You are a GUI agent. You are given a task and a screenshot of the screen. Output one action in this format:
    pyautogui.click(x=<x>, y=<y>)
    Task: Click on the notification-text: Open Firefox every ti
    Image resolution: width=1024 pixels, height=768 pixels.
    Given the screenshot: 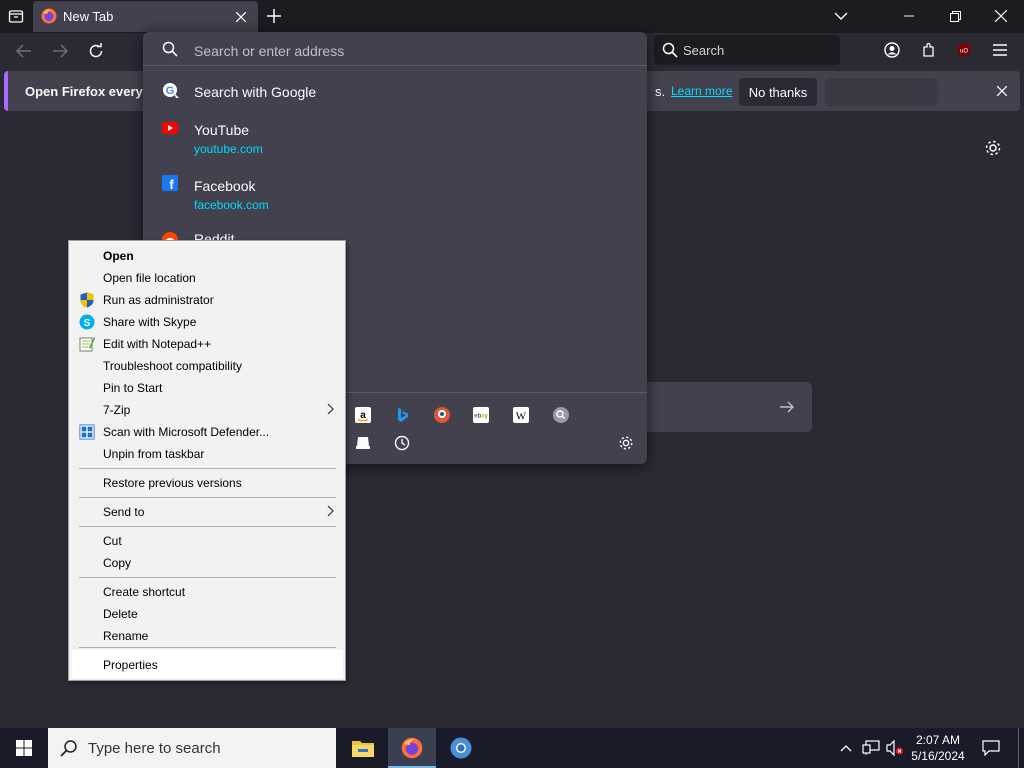 What is the action you would take?
    pyautogui.click(x=90, y=91)
    